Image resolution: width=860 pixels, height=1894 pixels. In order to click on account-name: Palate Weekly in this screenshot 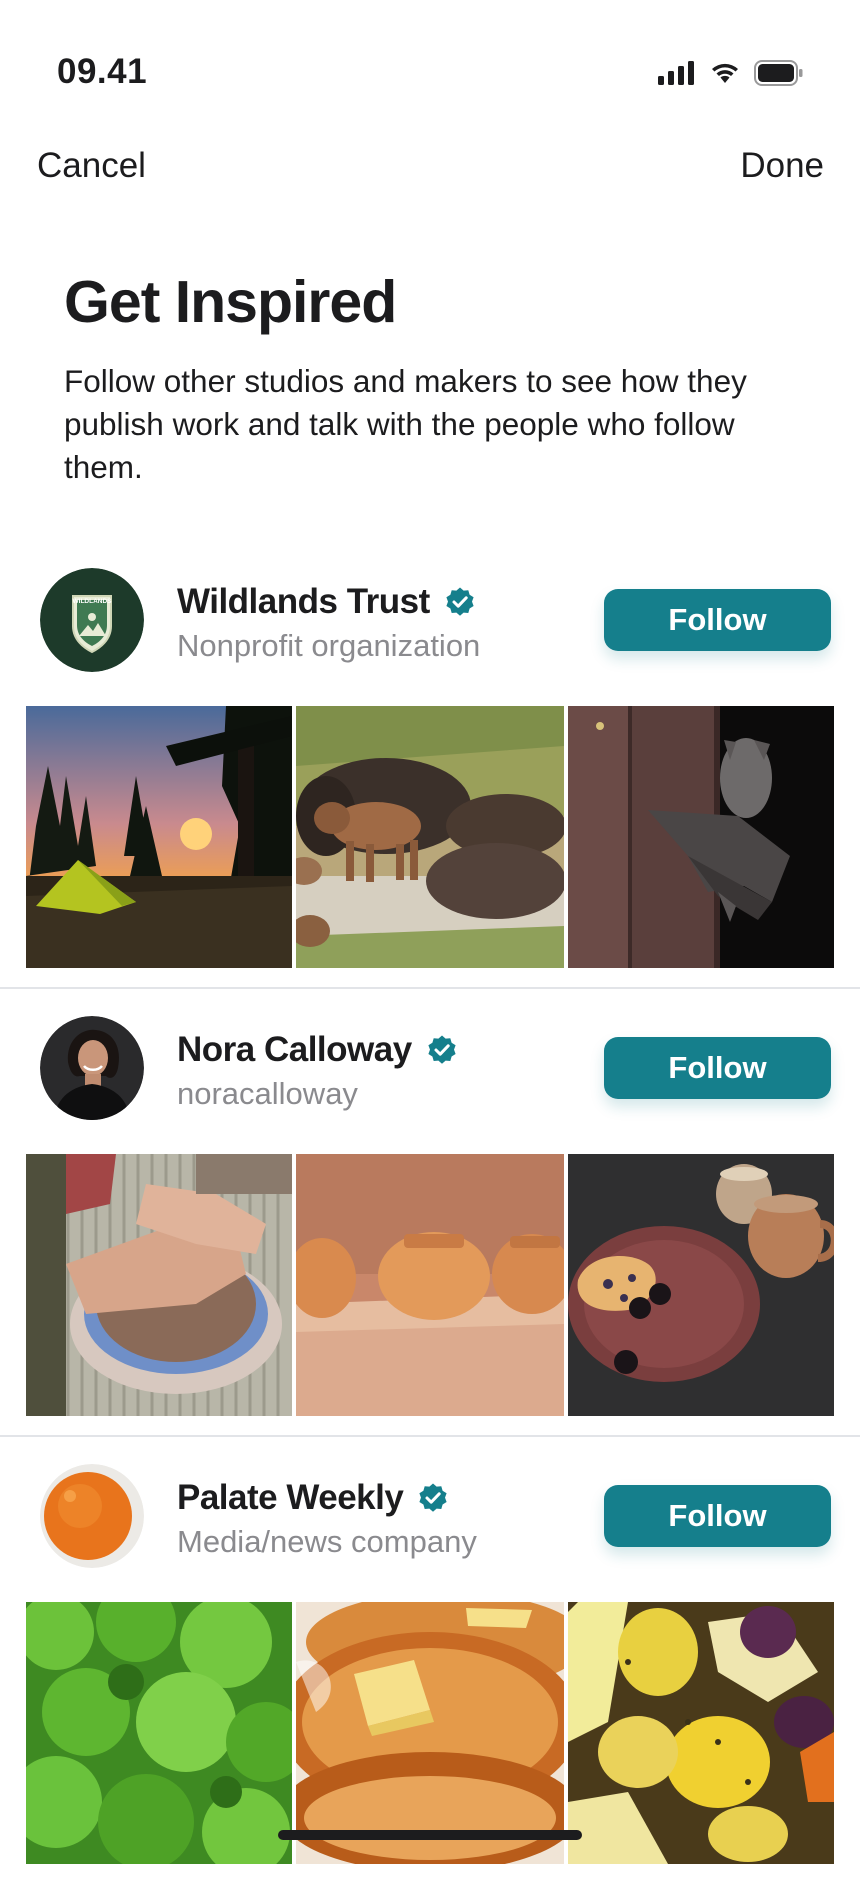, I will do `click(290, 1498)`.